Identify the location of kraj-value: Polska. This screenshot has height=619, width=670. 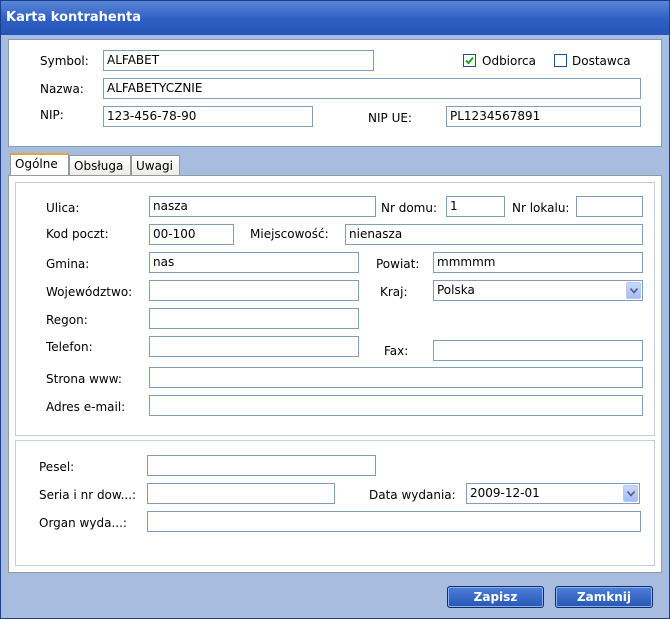
(456, 290).